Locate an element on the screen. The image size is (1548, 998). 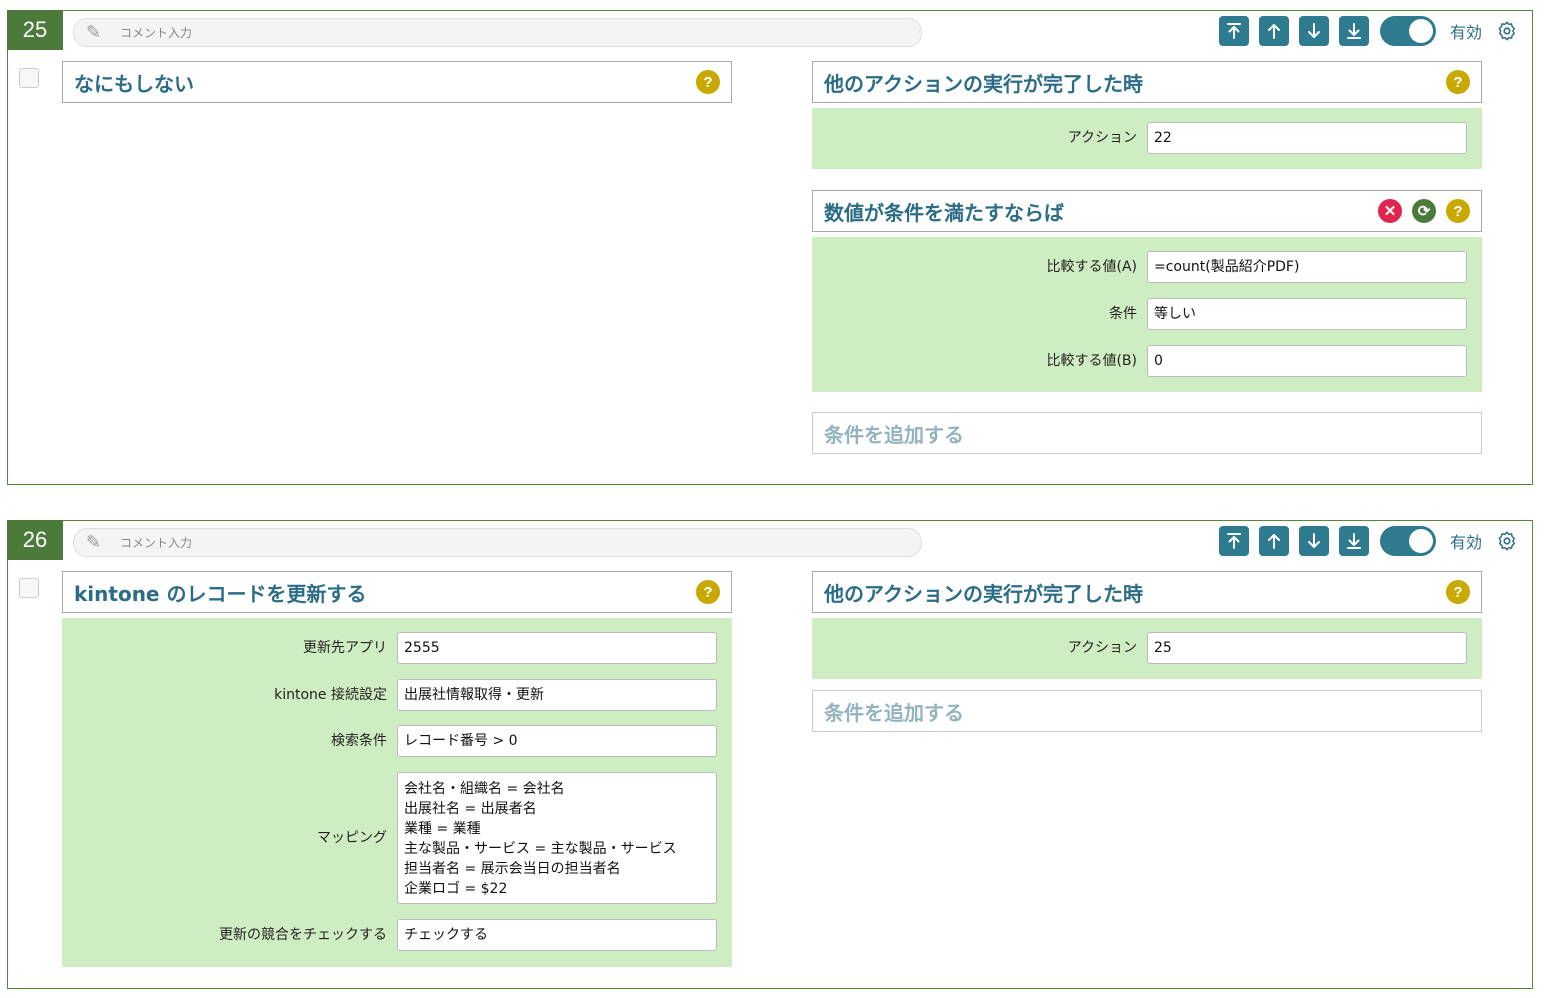
field-label: マッピング is located at coordinates (352, 838).